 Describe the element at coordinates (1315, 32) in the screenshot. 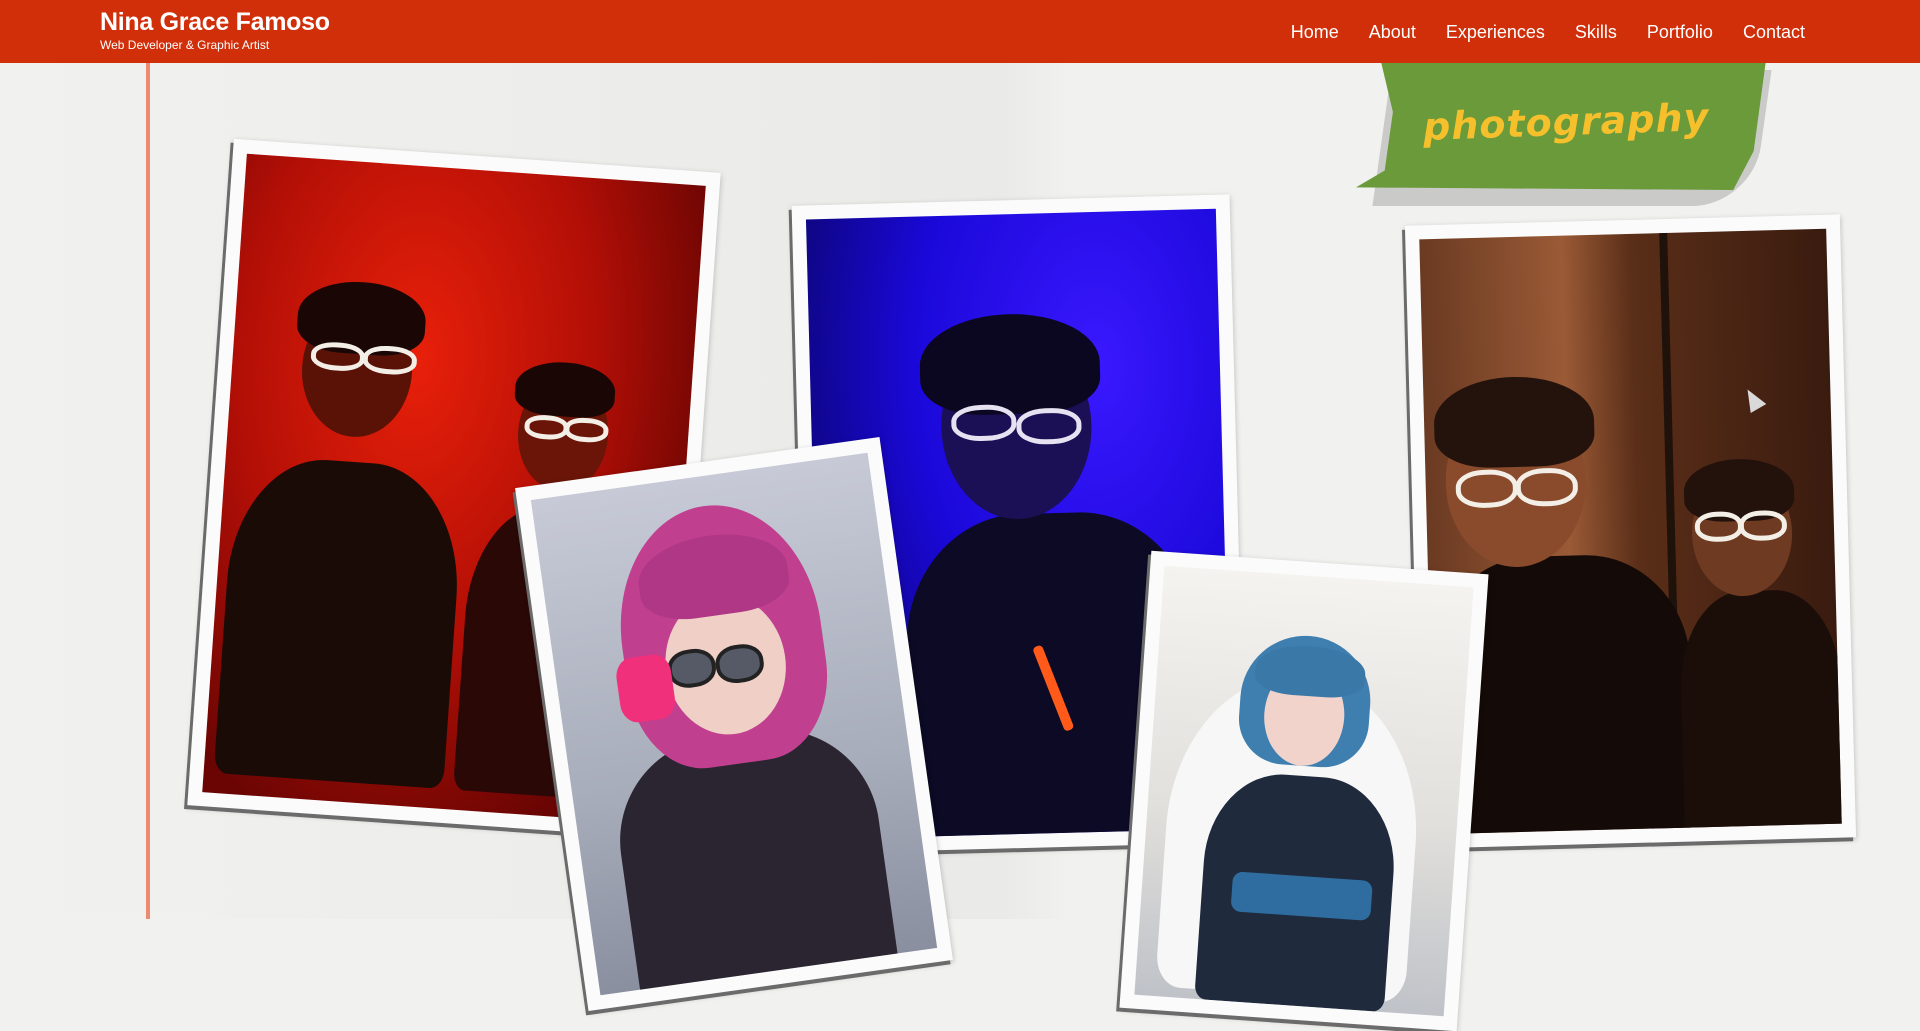

I see `nav-home: Home` at that location.